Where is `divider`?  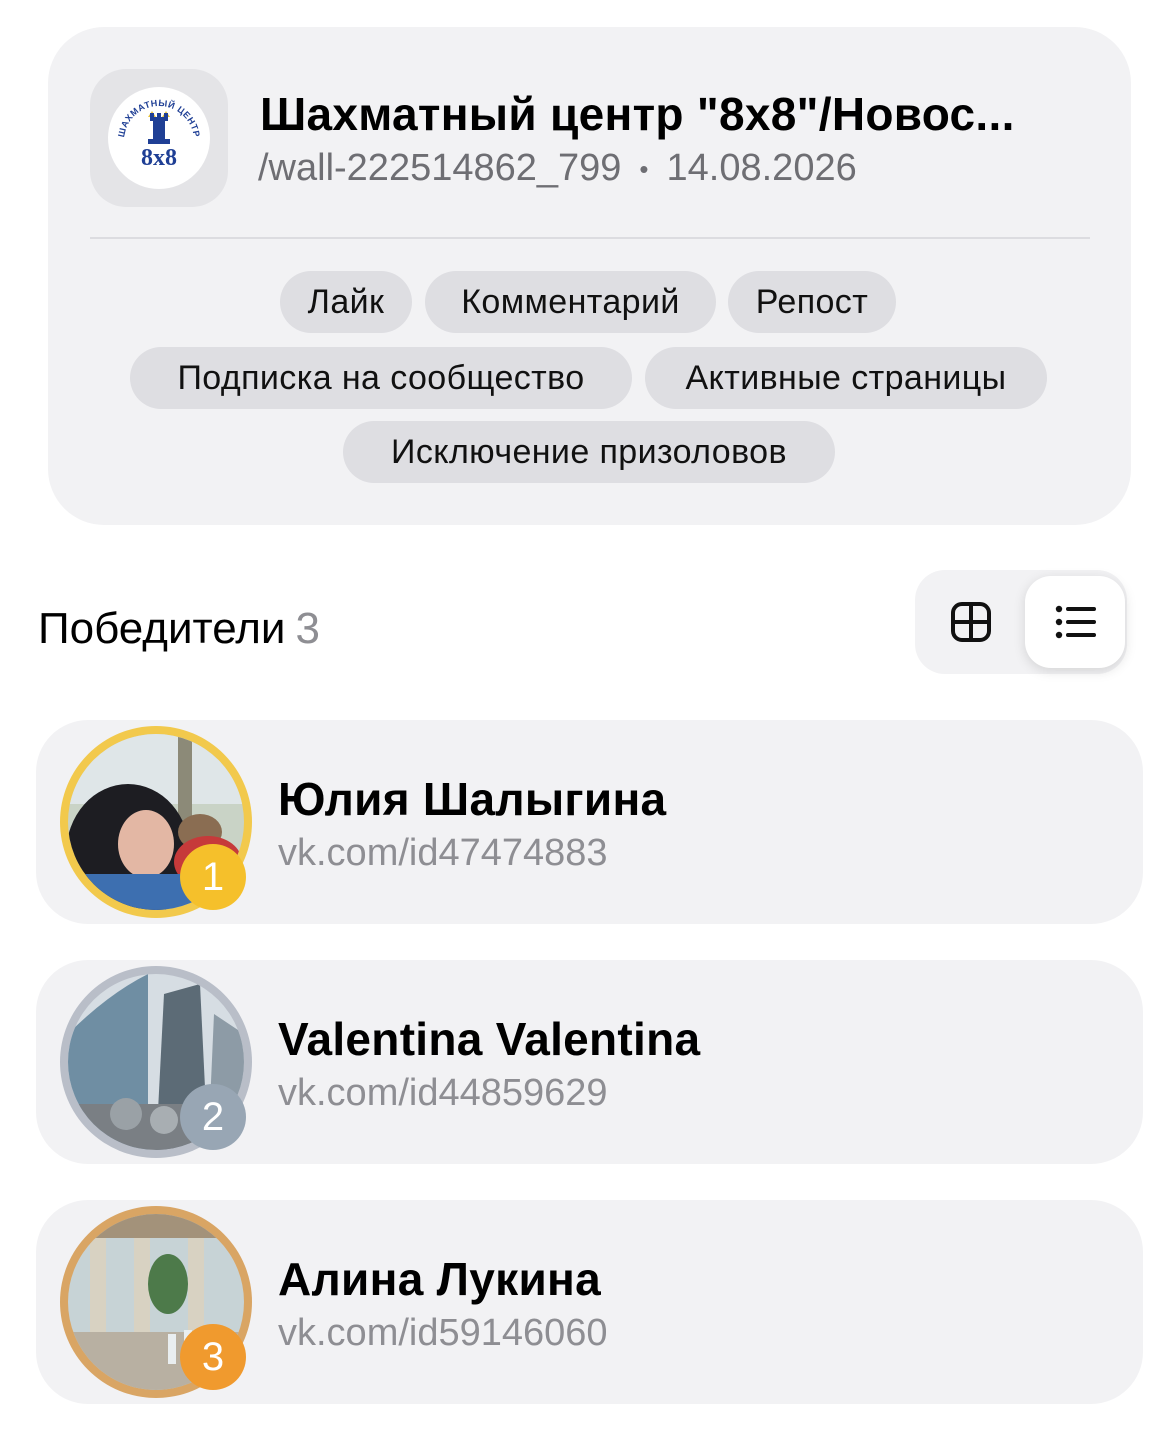 divider is located at coordinates (590, 238).